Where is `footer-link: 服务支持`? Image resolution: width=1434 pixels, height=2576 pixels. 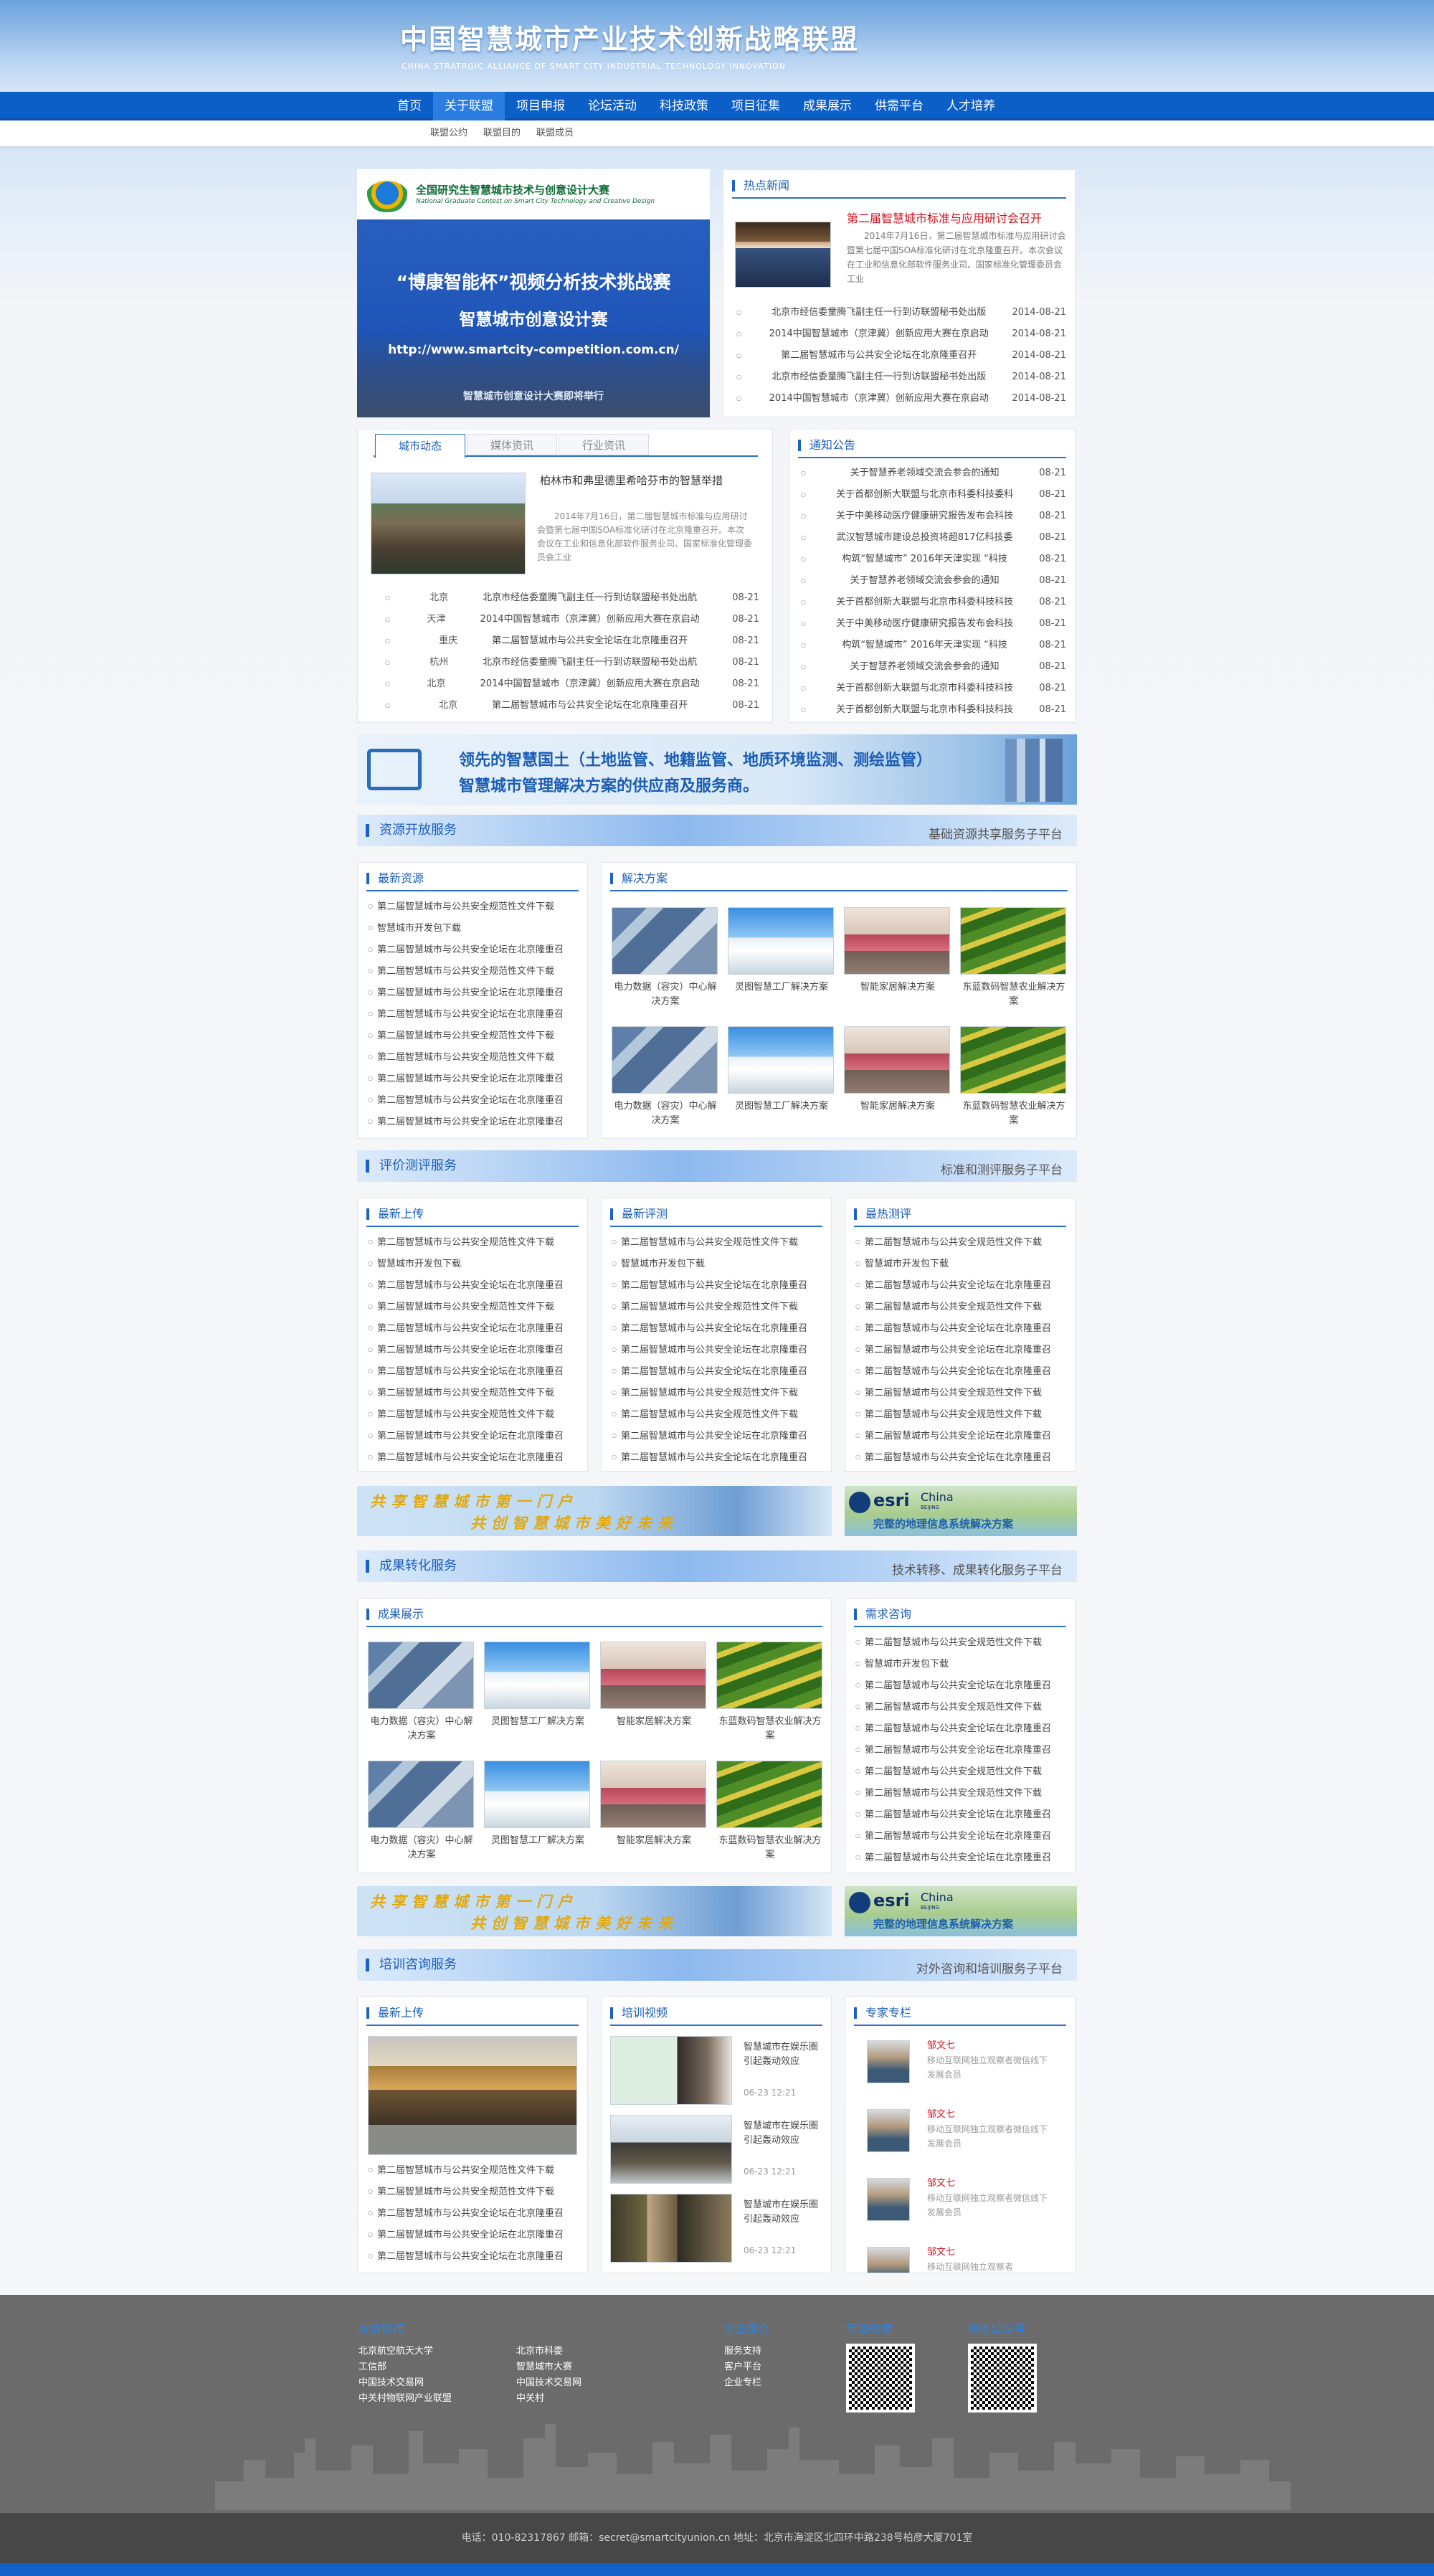
footer-link: 服务支持 is located at coordinates (747, 2351).